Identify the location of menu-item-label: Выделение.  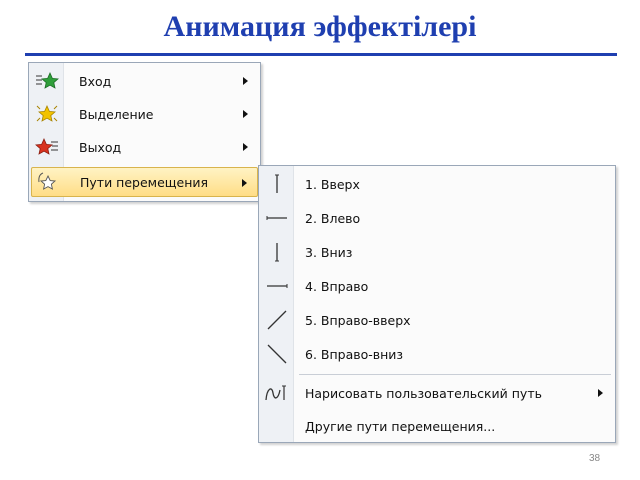
(116, 114).